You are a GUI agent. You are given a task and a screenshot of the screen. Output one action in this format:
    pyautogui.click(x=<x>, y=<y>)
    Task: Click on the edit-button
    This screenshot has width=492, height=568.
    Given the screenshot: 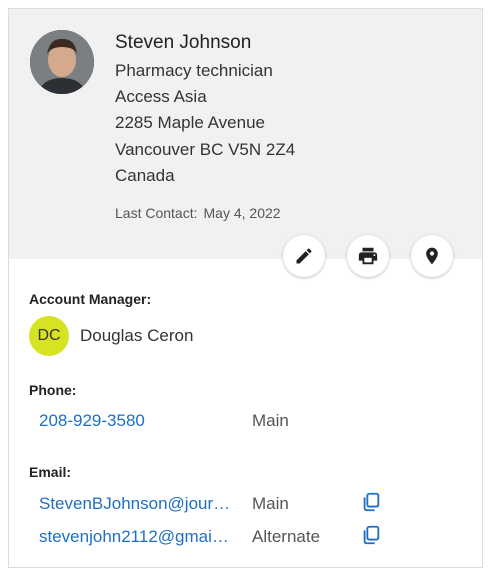 What is the action you would take?
    pyautogui.click(x=304, y=256)
    